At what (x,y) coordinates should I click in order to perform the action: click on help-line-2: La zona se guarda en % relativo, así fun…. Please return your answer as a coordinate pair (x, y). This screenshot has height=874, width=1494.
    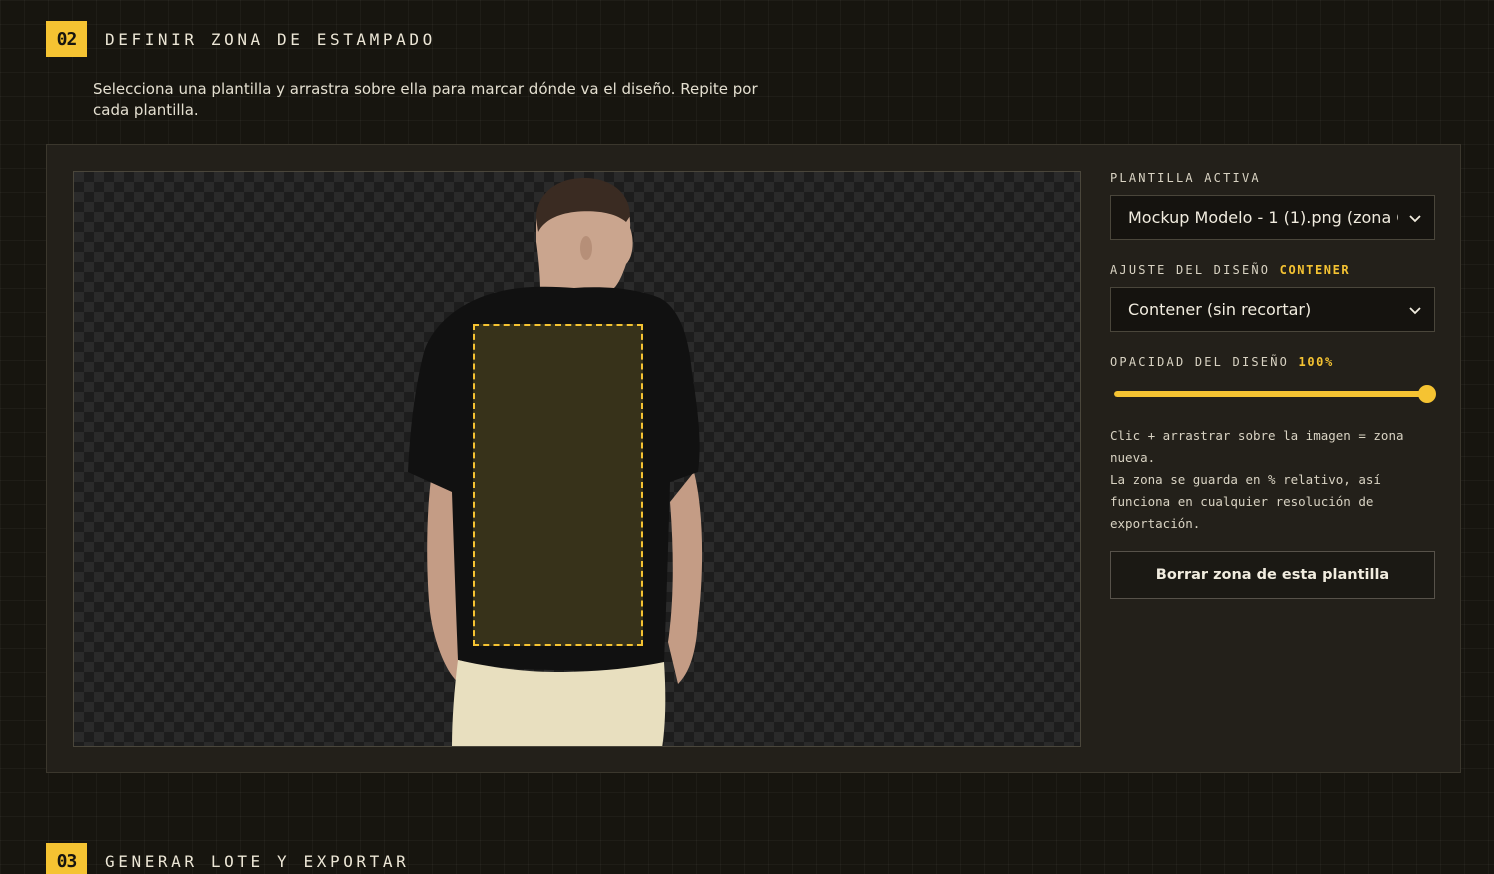
    Looking at the image, I should click on (1245, 501).